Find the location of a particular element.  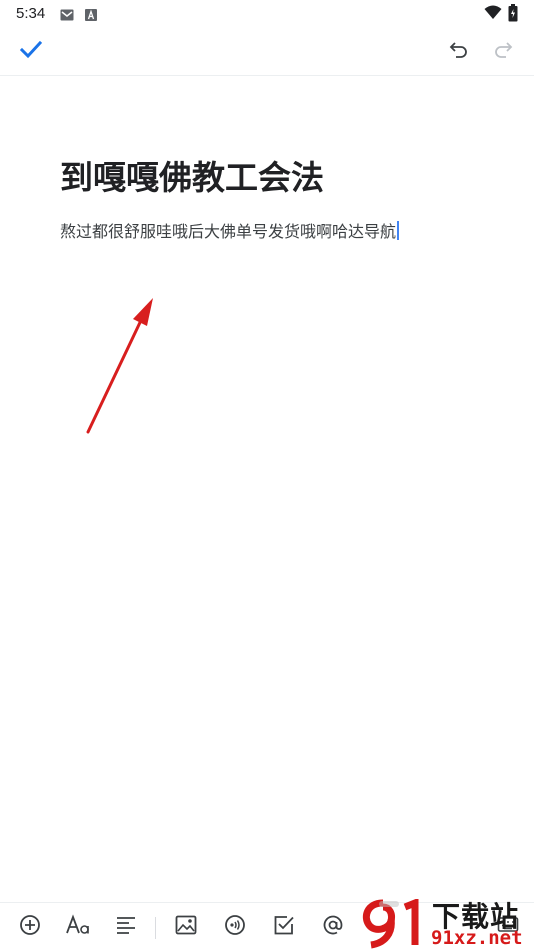

checkbox-icon is located at coordinates (284, 927).